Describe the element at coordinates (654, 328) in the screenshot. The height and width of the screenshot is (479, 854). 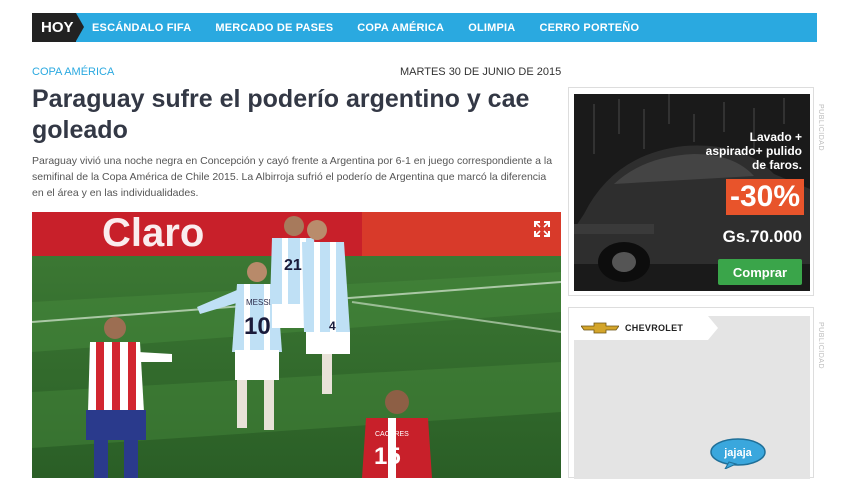
I see `chevrolet-brand-text: CHEVROLET` at that location.